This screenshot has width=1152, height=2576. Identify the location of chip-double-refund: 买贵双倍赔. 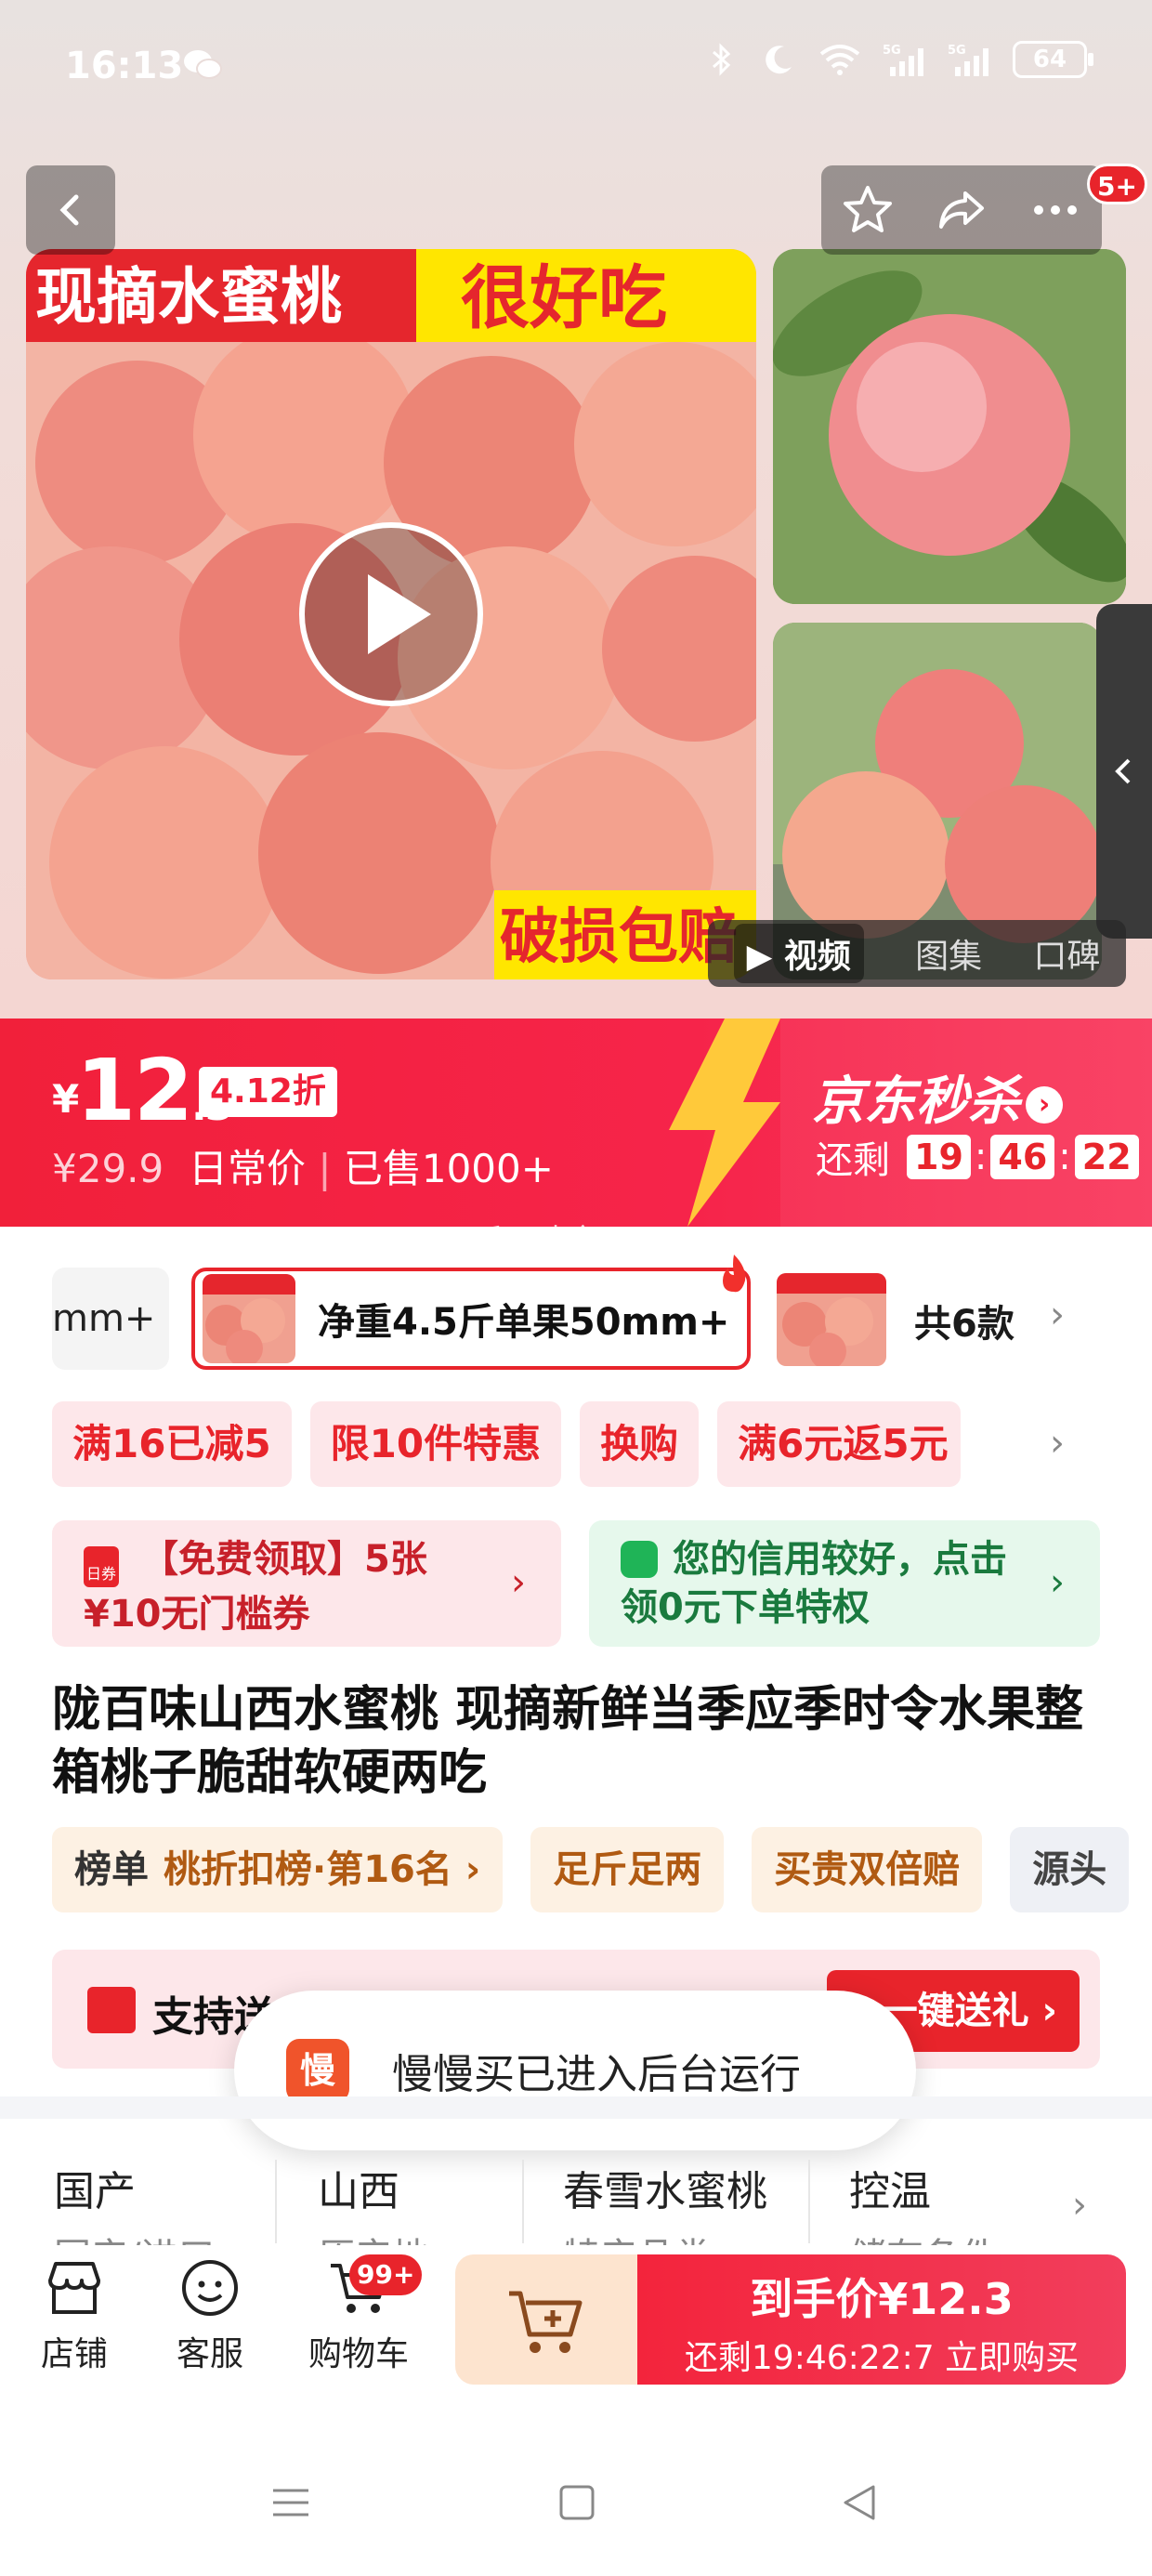
(867, 1869).